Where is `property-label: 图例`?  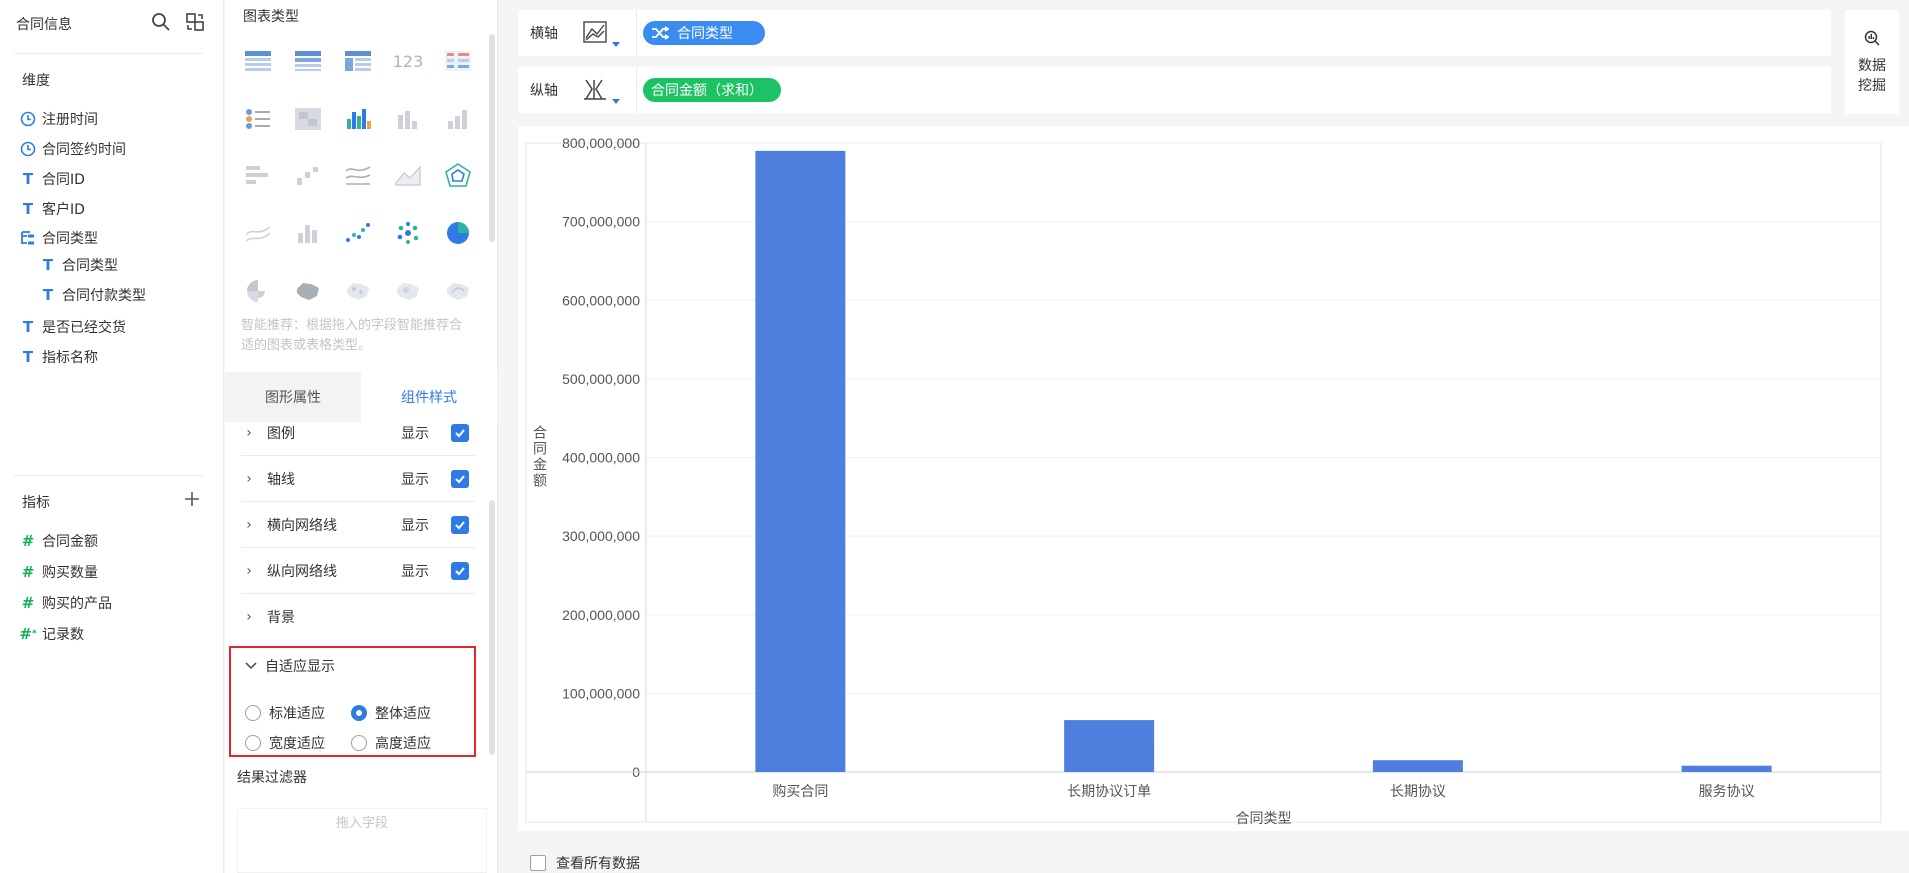 property-label: 图例 is located at coordinates (281, 433).